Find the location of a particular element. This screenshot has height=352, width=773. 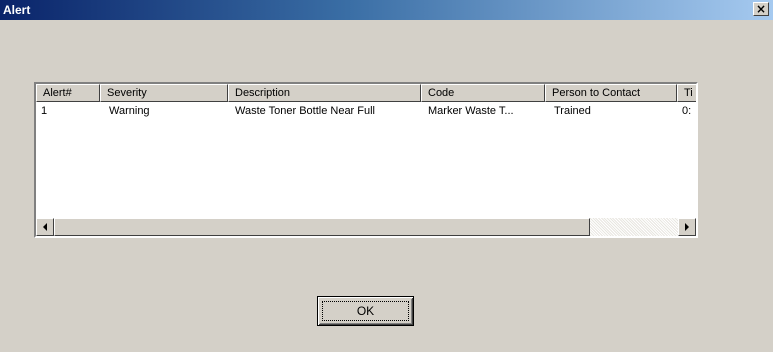

ok-button: OK is located at coordinates (365, 311).